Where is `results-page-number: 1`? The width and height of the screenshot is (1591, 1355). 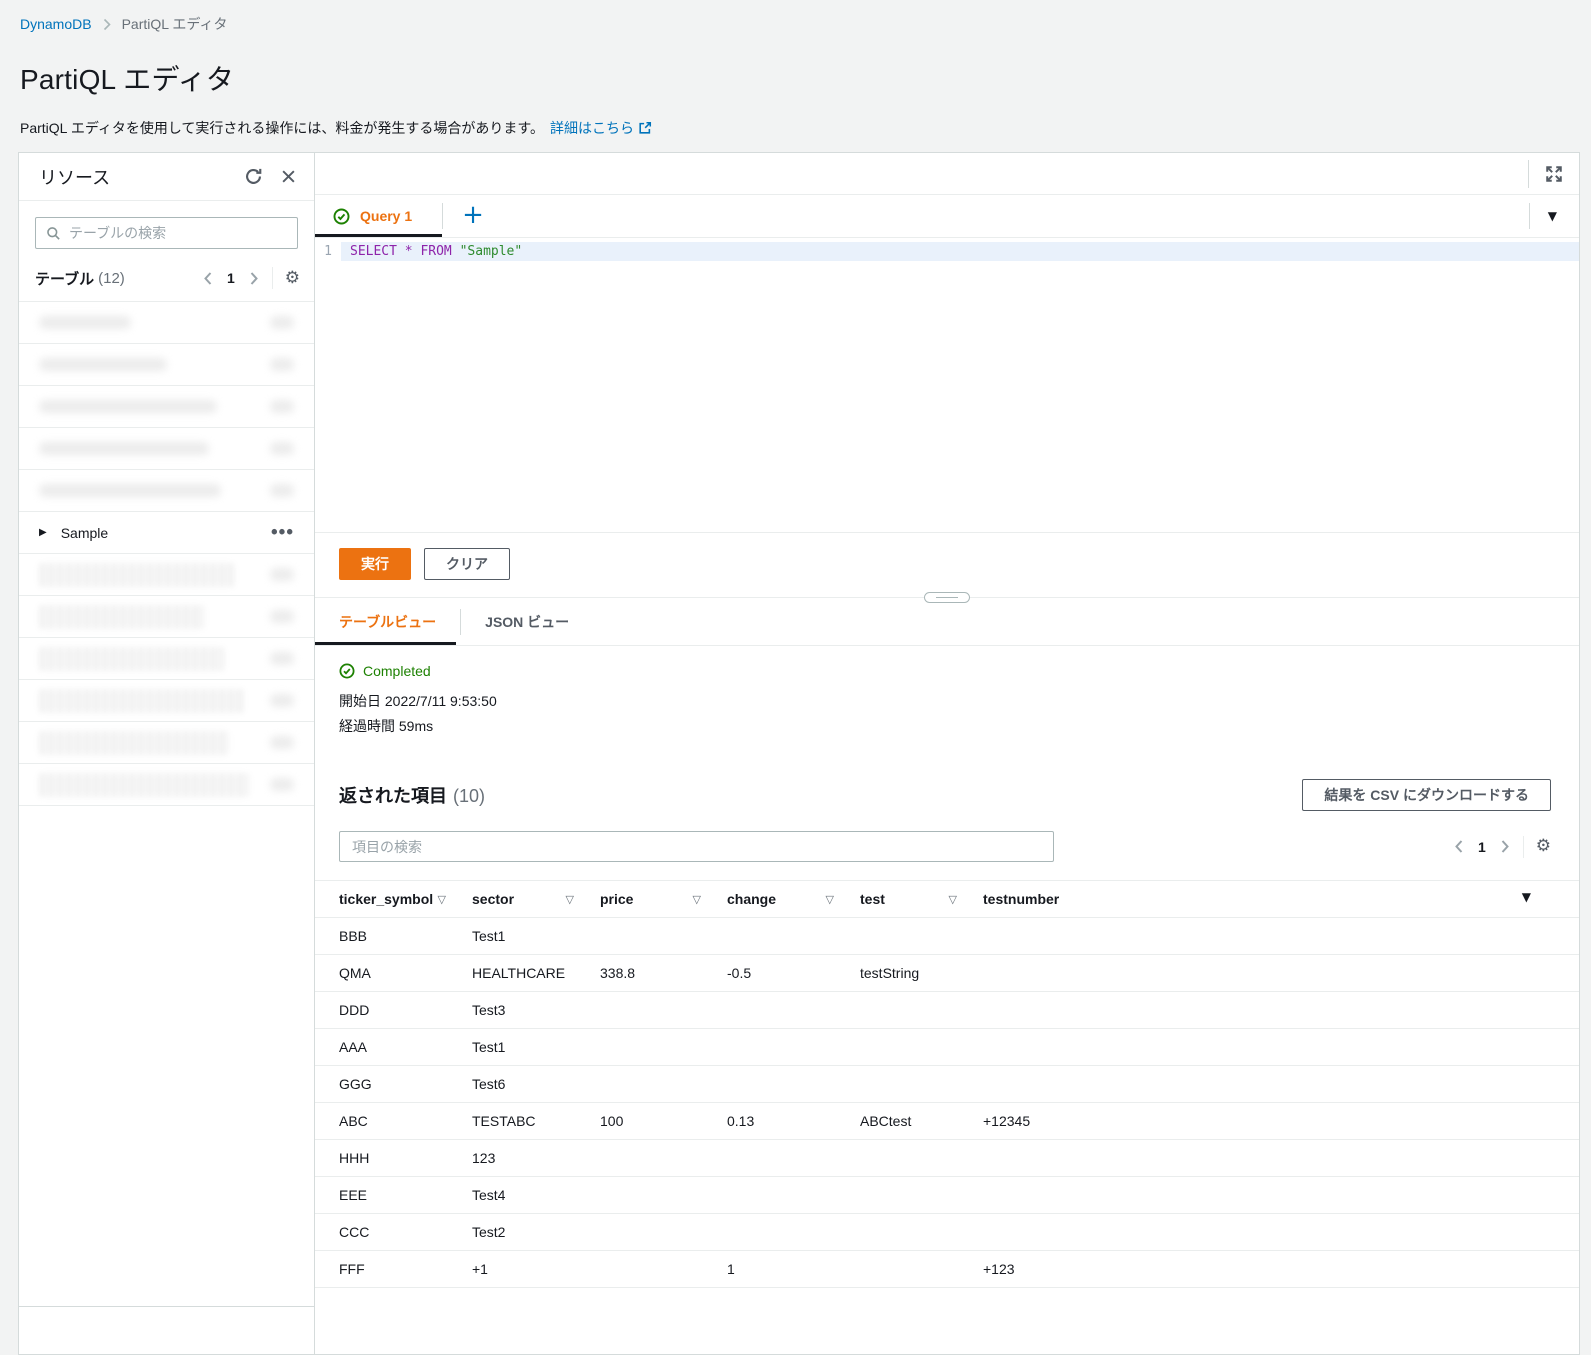 results-page-number: 1 is located at coordinates (1482, 847).